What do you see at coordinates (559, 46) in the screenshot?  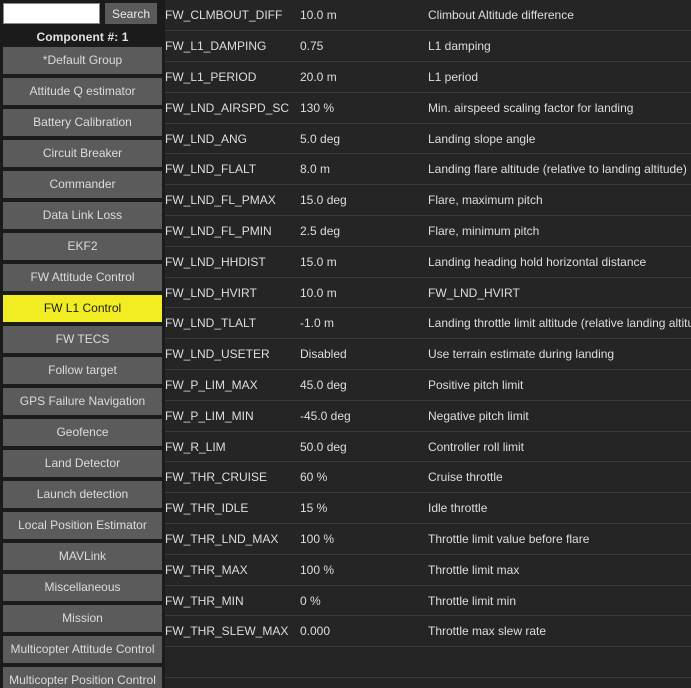 I see `parameter-description: L1 damping` at bounding box center [559, 46].